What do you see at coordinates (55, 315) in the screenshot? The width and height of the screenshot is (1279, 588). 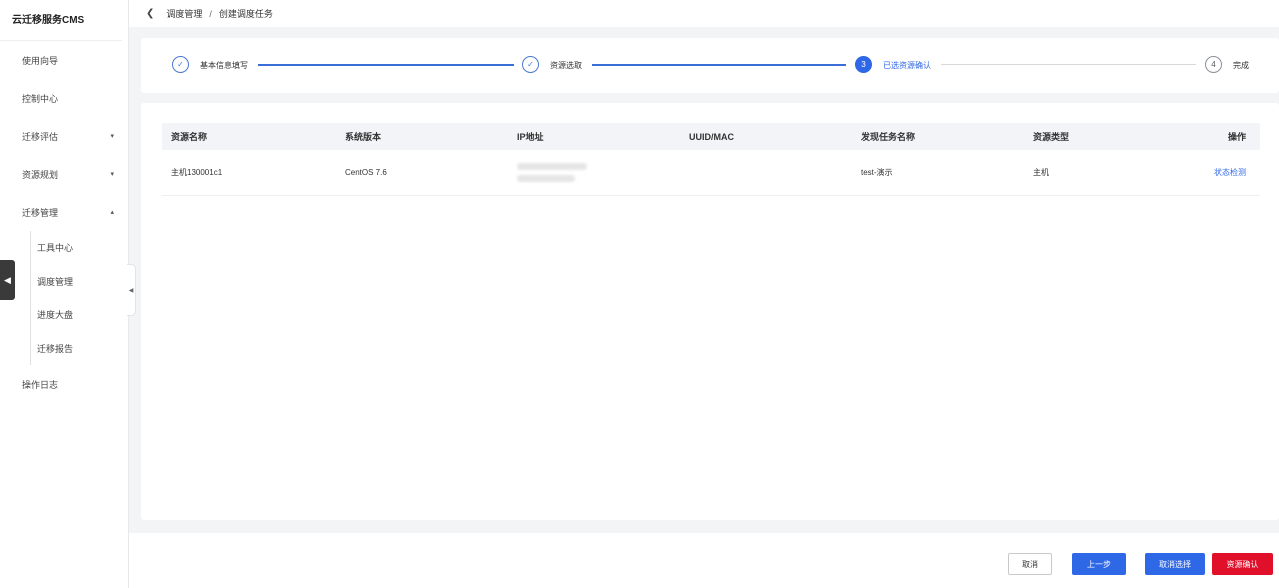 I see `sidebar-subitem-label: 进度大盘` at bounding box center [55, 315].